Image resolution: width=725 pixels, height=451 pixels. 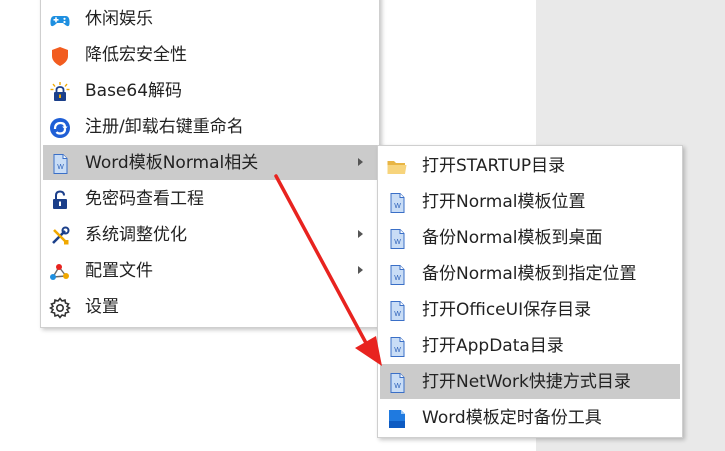 I want to click on submenu-item-backup-to-location: W 备份Normal模板到指定位置, so click(x=530, y=273).